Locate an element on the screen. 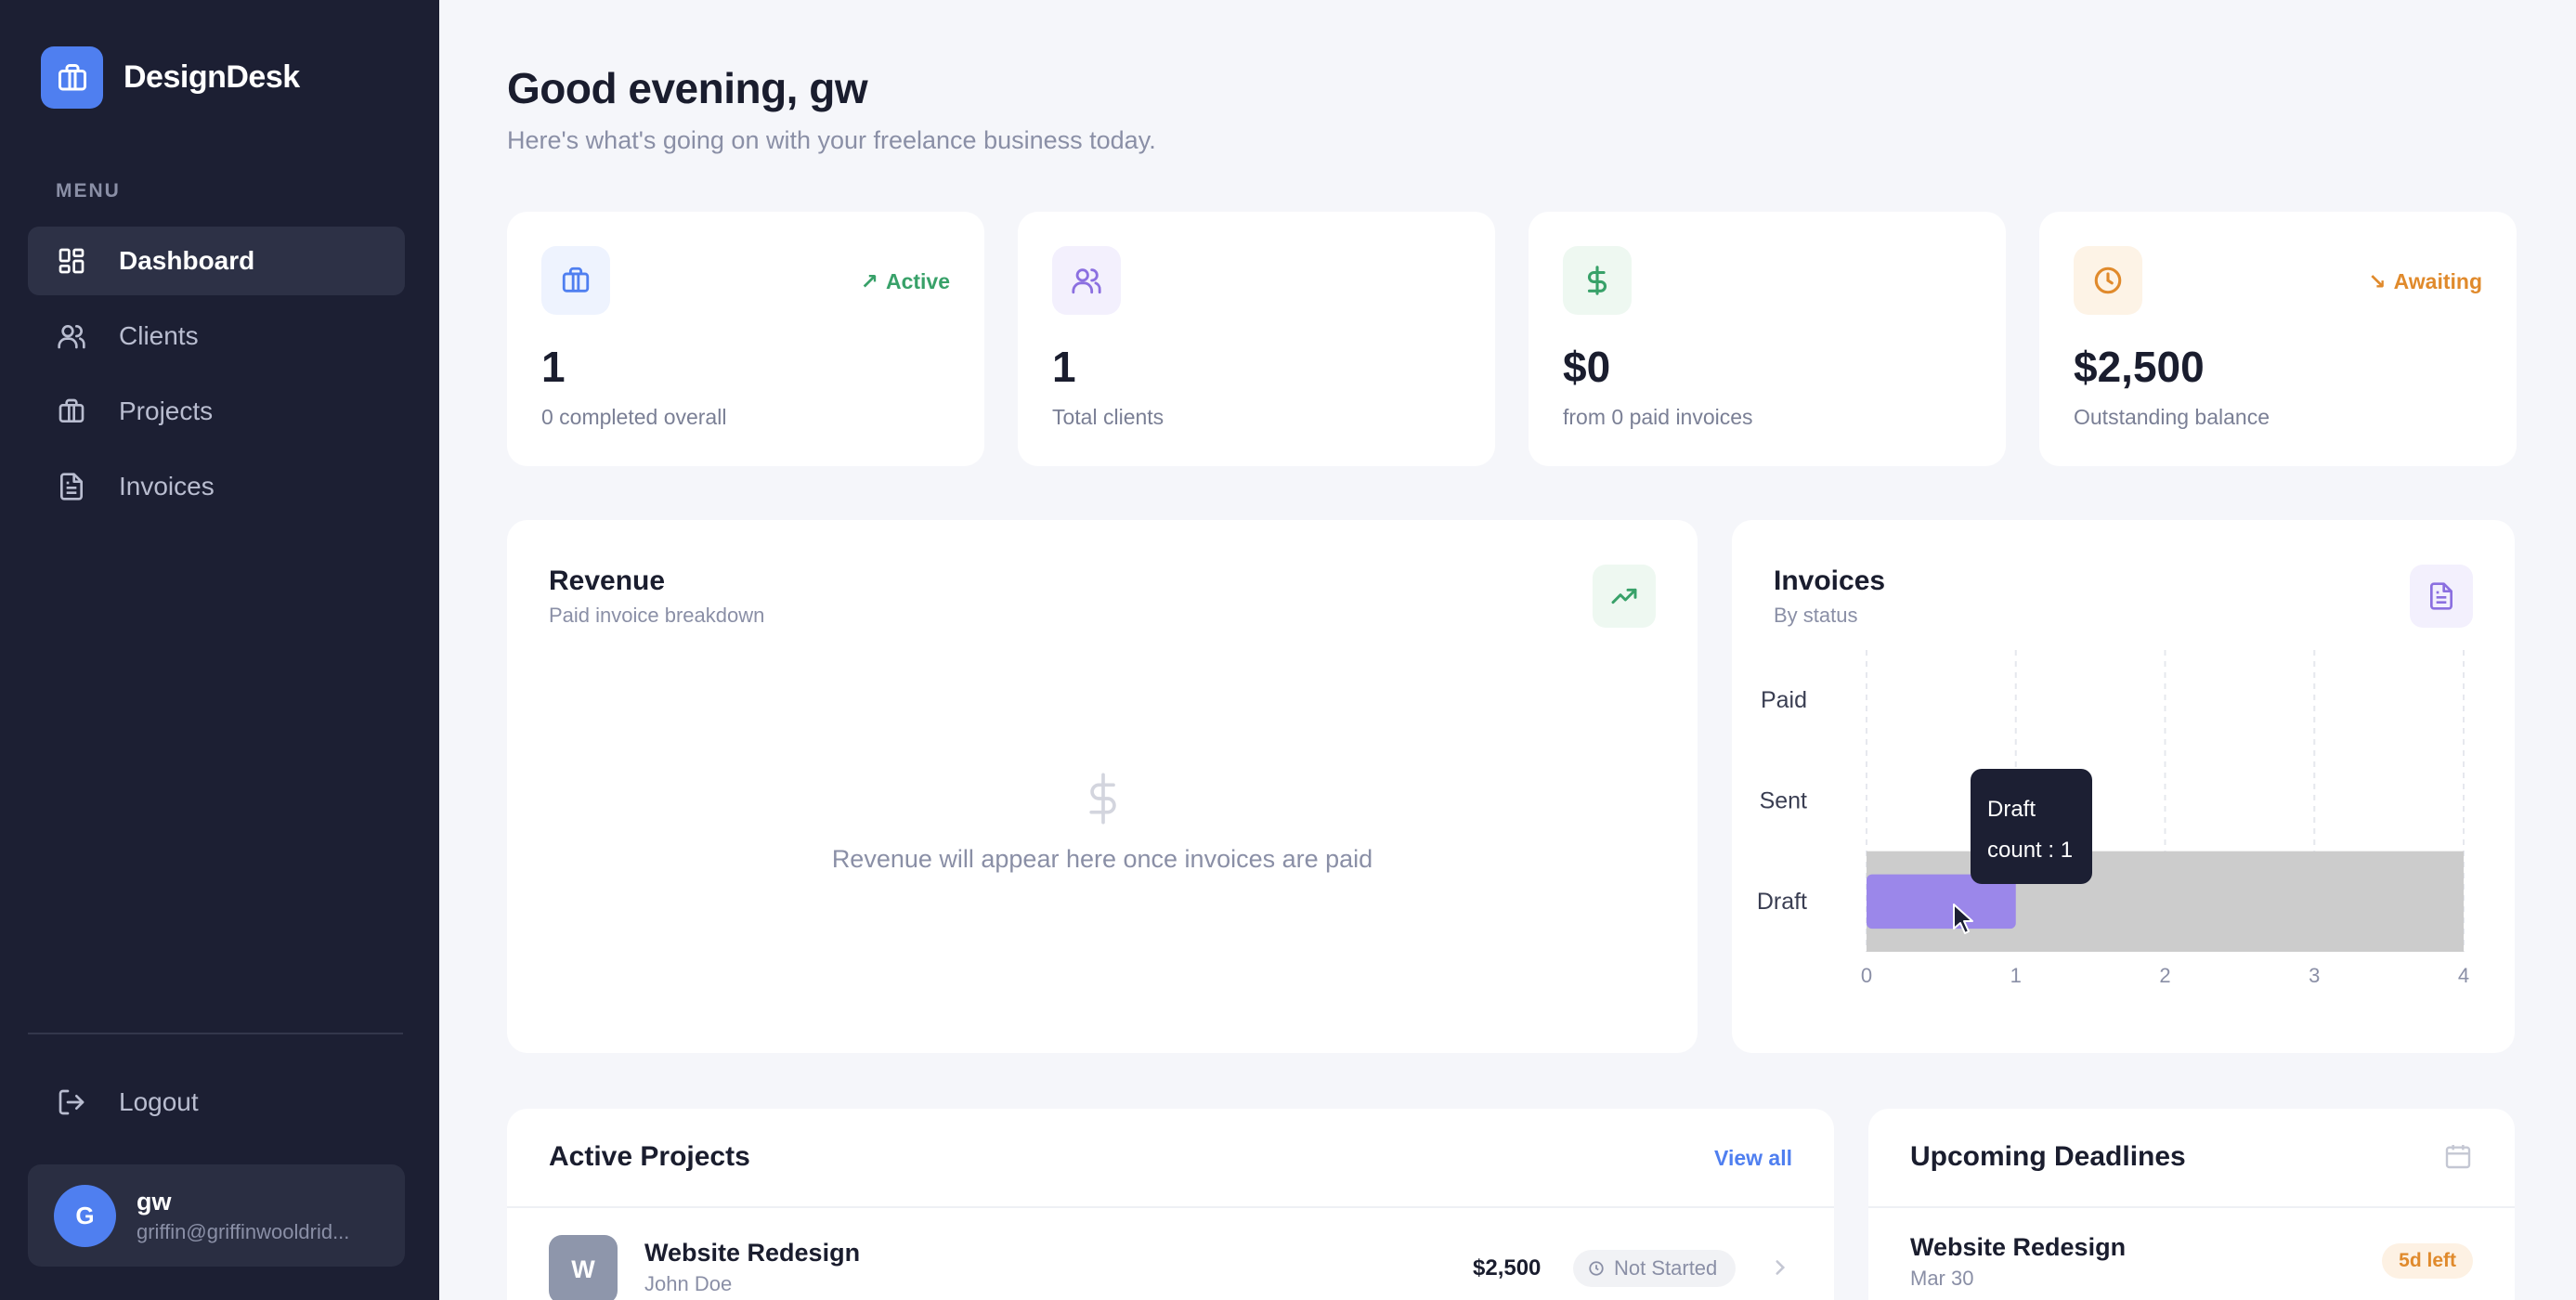 The image size is (2576, 1300). x-tick-label: 4 is located at coordinates (2463, 975).